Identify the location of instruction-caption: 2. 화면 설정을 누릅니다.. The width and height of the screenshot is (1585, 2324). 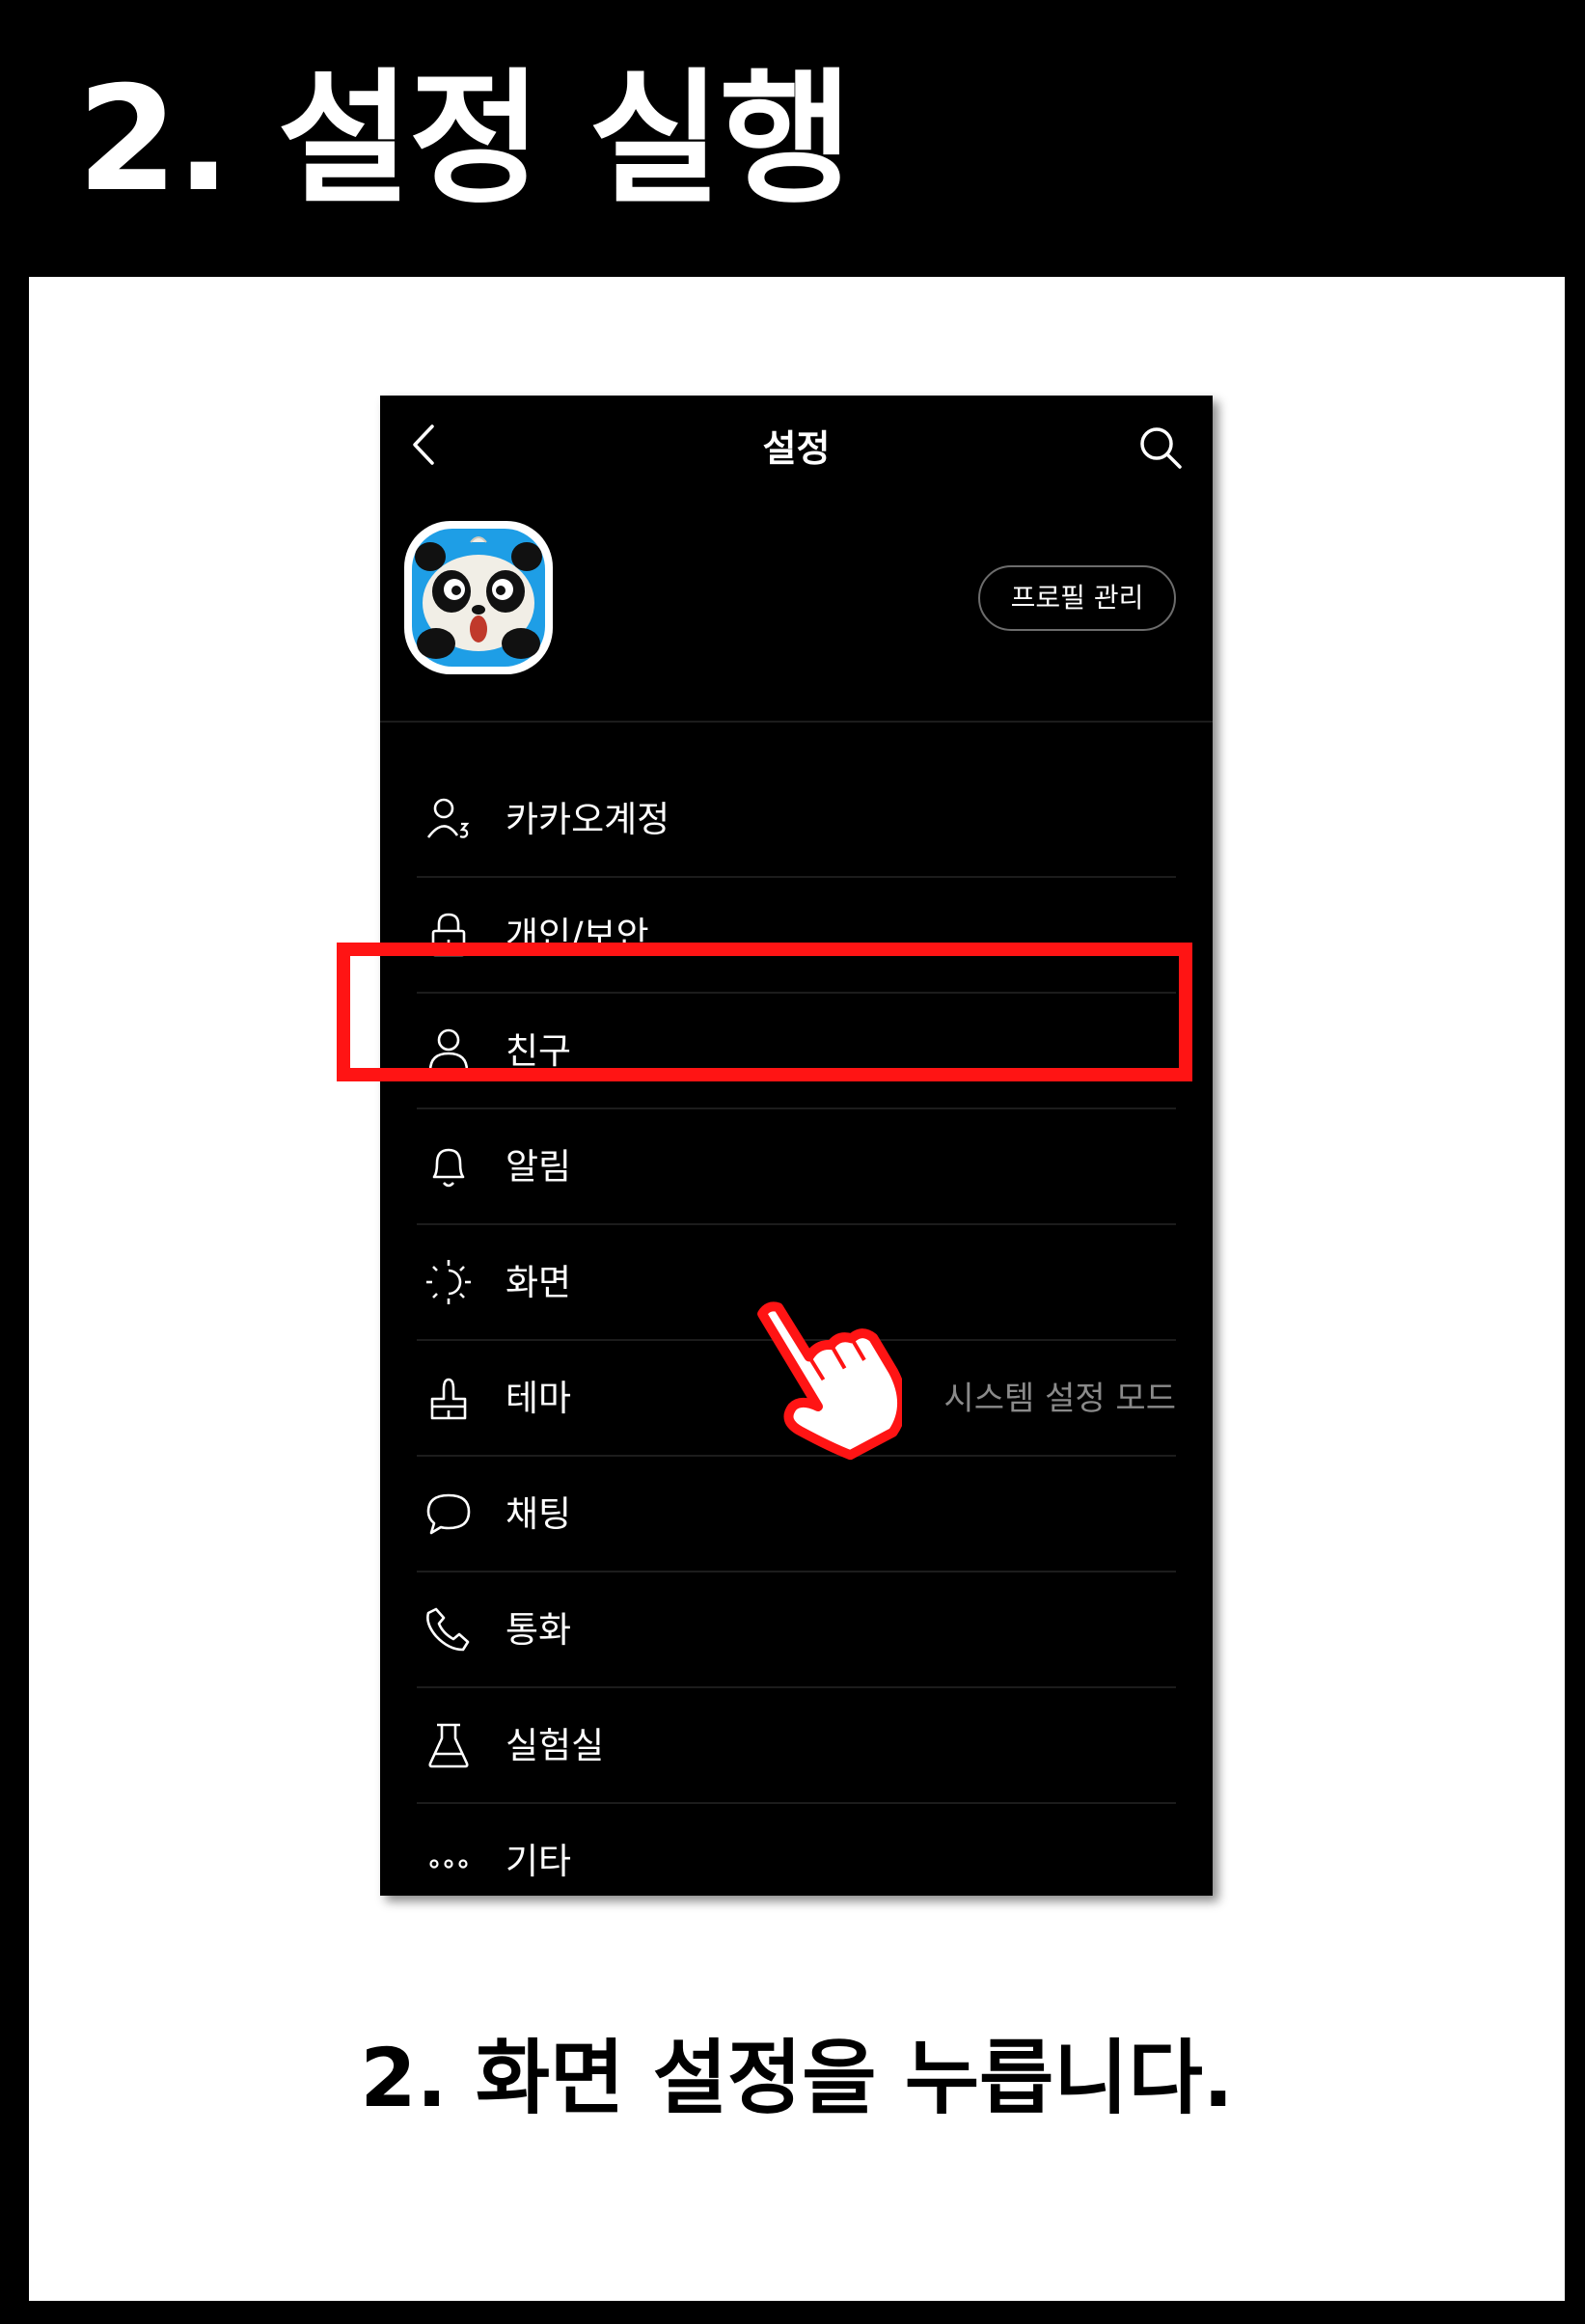
(797, 2078).